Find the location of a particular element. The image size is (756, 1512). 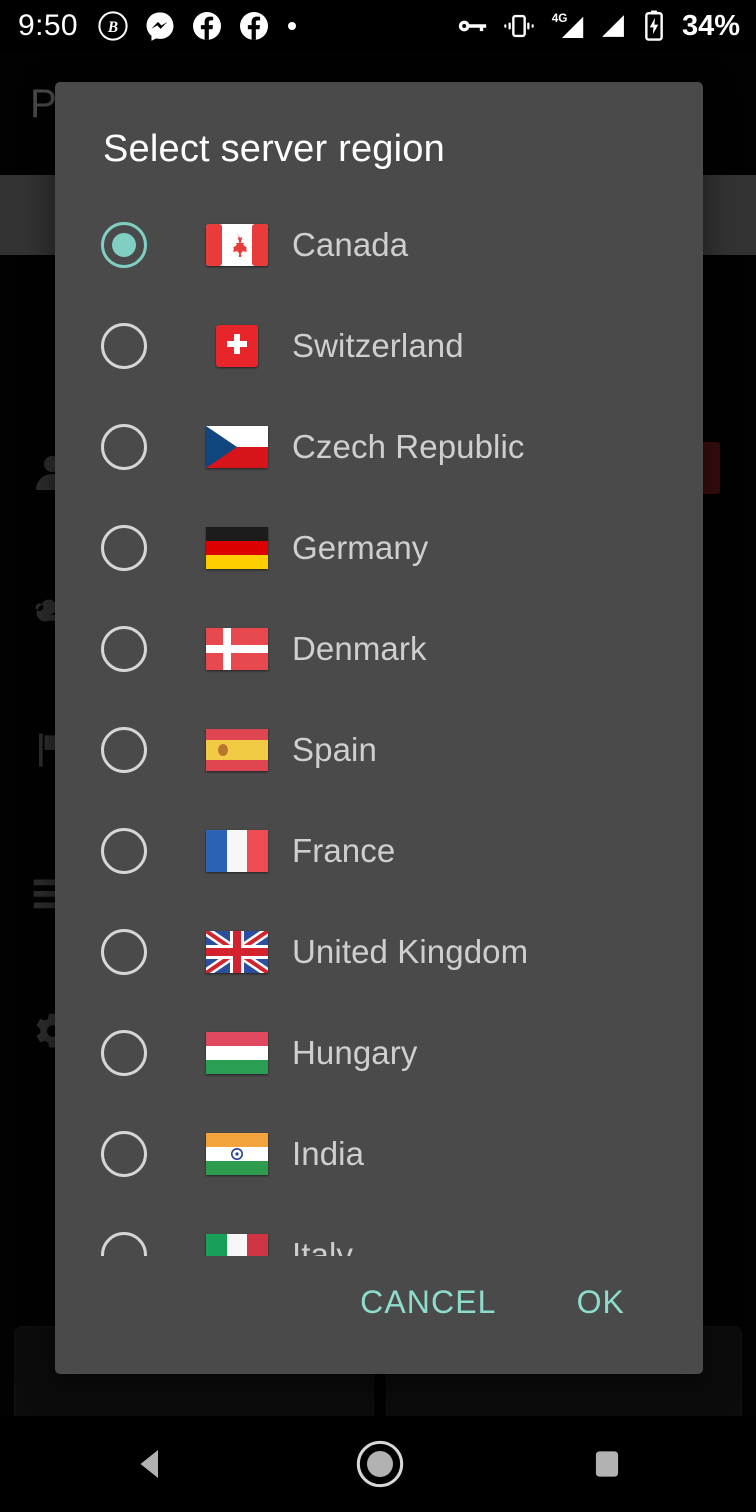

home-icon is located at coordinates (380, 1464).